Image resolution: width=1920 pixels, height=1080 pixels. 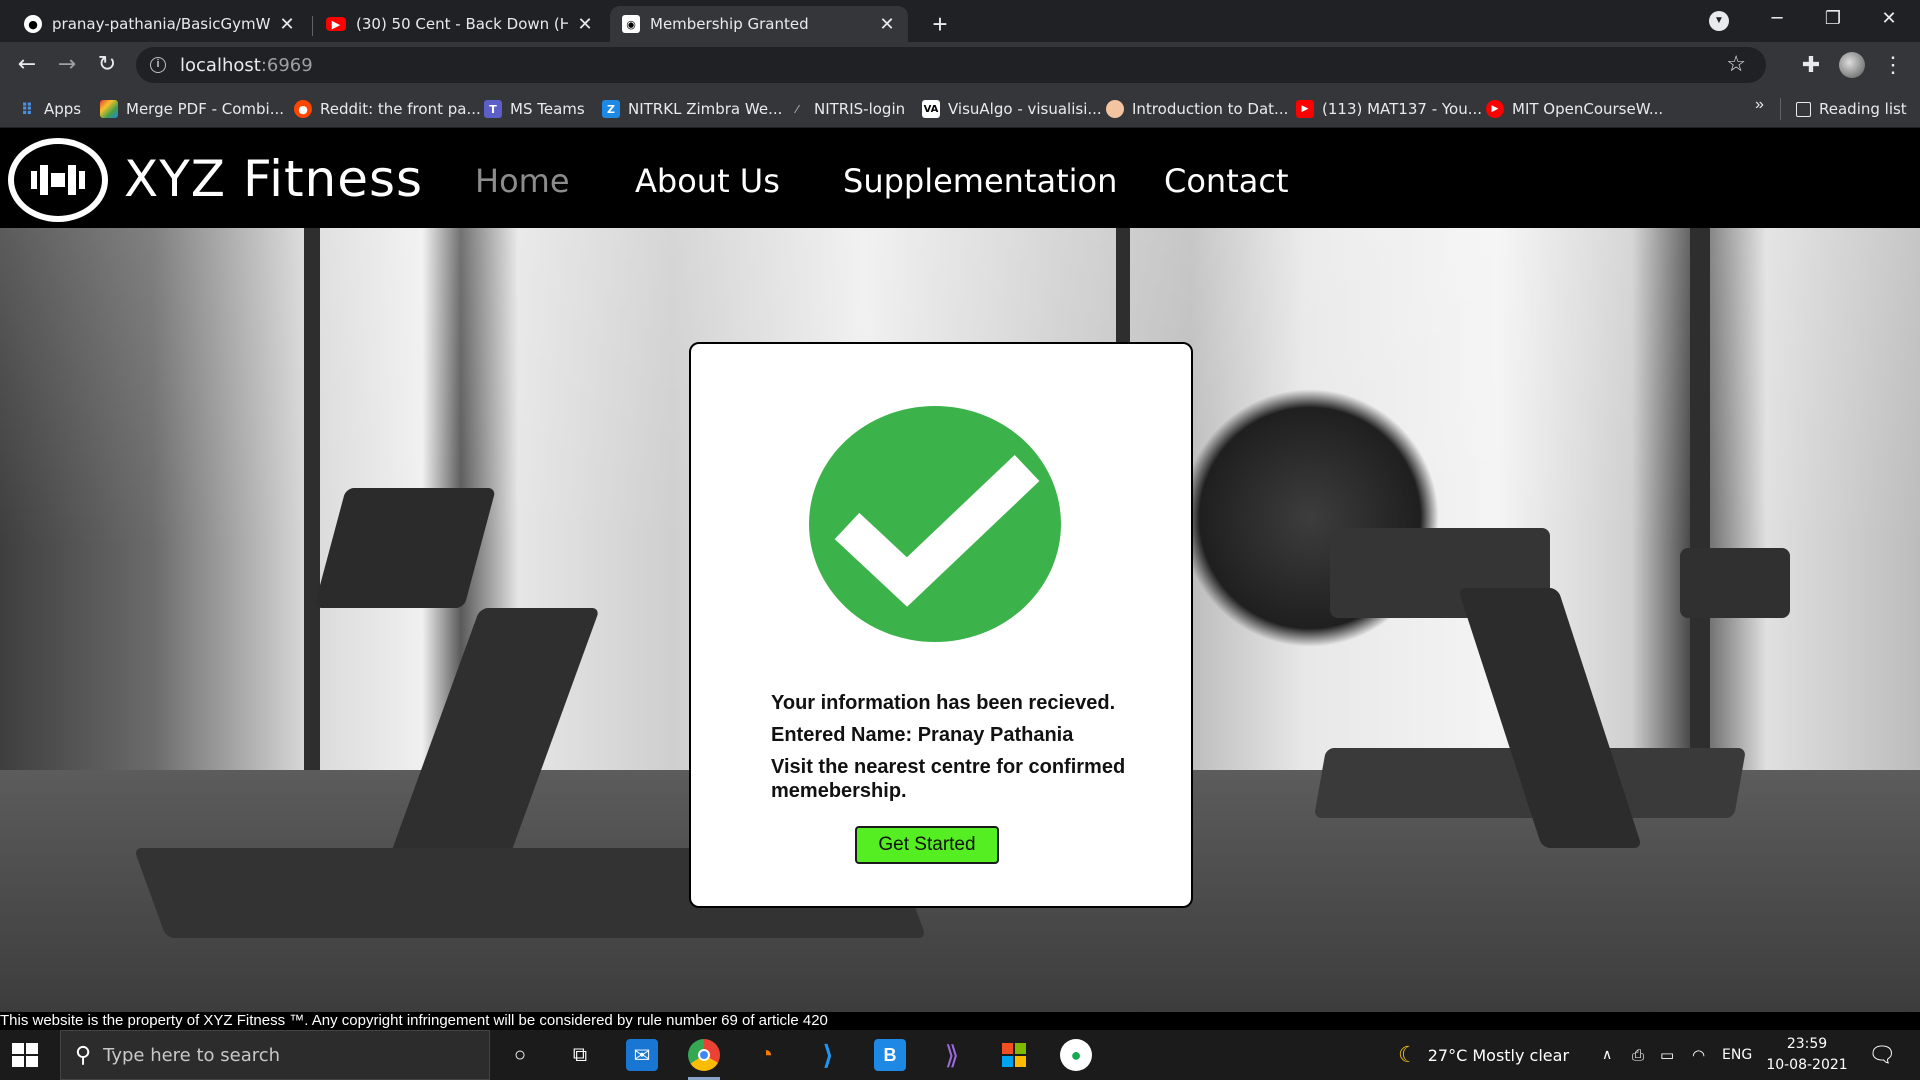 What do you see at coordinates (1759, 105) in the screenshot?
I see `more-bookmarks-icon: »` at bounding box center [1759, 105].